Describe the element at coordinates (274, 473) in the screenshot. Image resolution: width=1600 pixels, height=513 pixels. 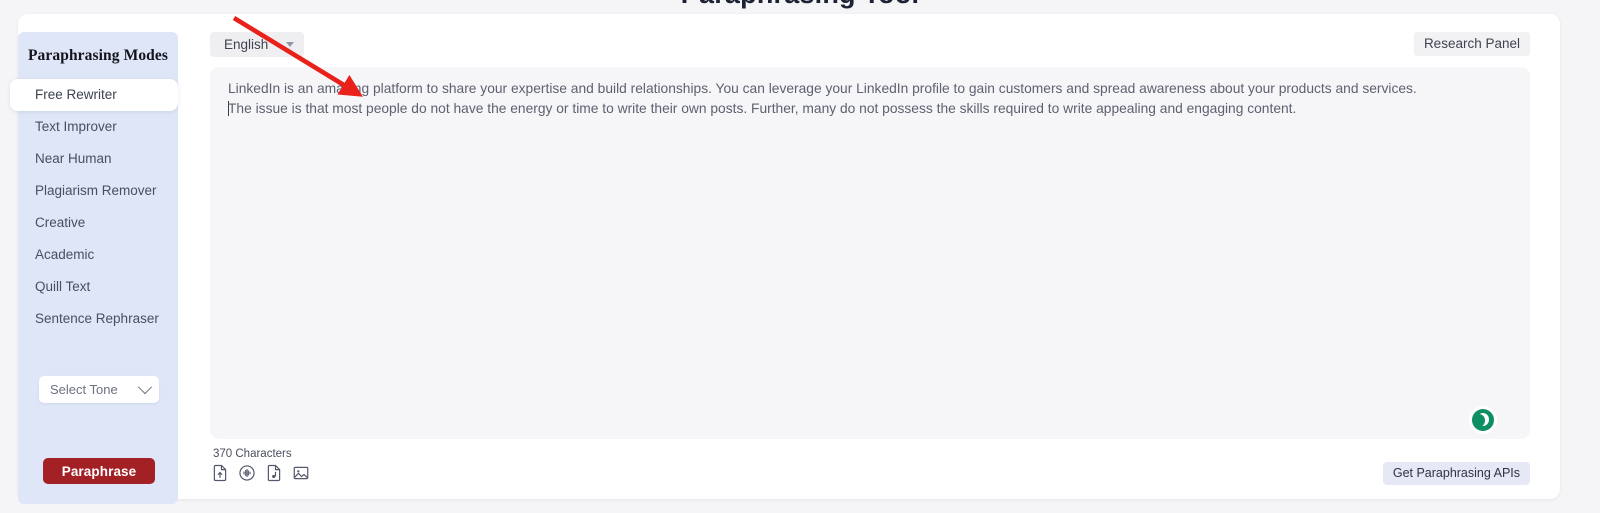
I see `audio-file-icon` at that location.